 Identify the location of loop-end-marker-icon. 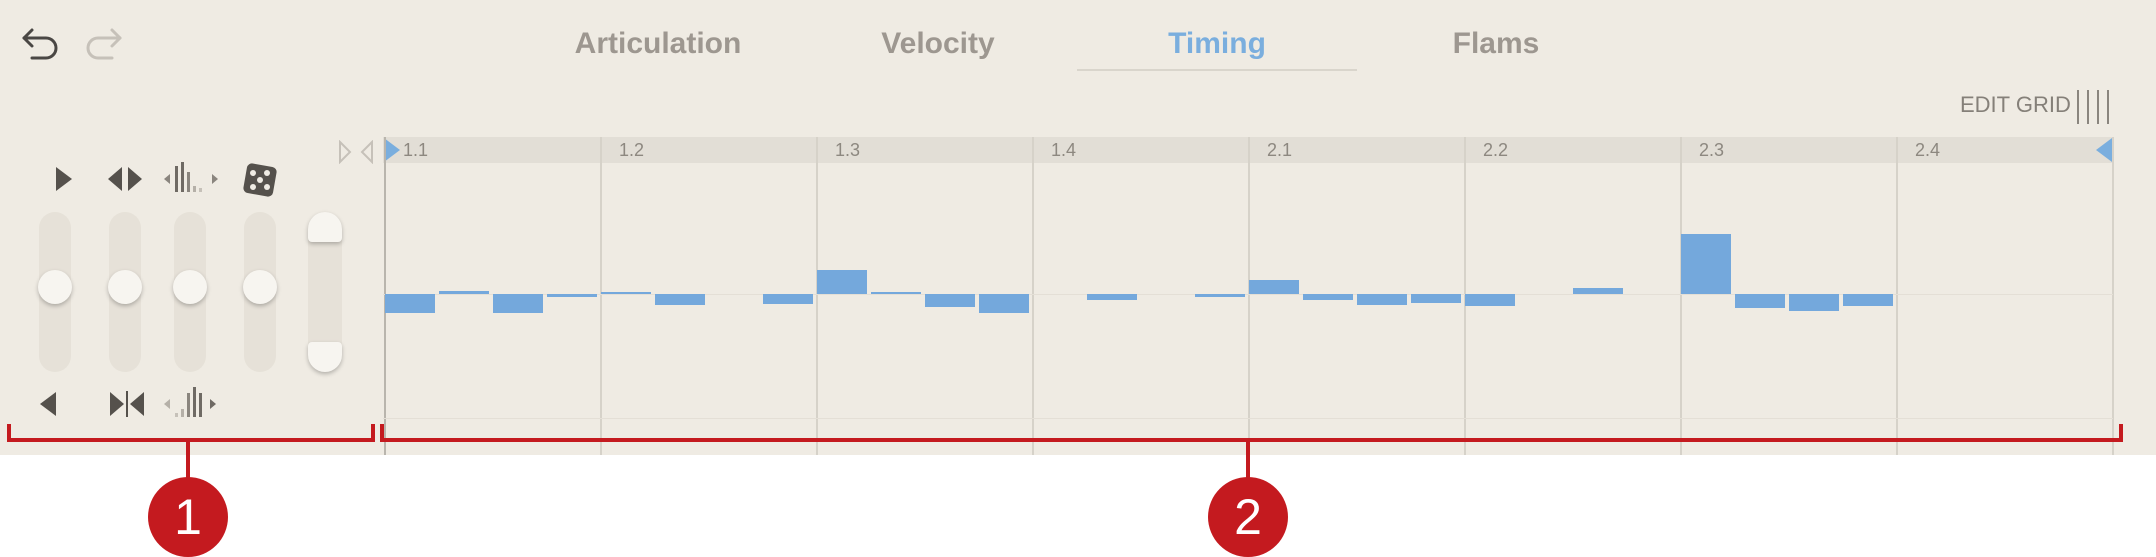
(2104, 152).